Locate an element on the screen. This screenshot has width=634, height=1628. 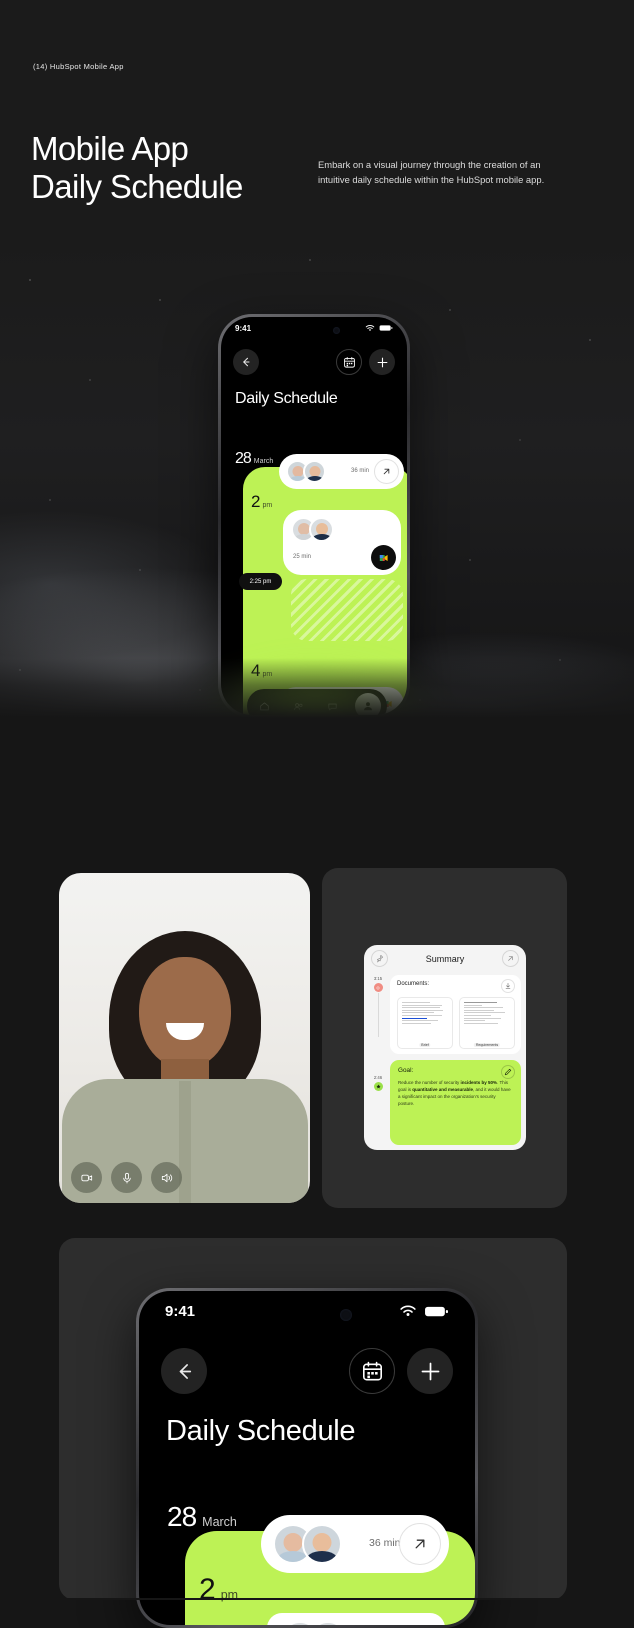
expand-icon is located at coordinates (510, 958).